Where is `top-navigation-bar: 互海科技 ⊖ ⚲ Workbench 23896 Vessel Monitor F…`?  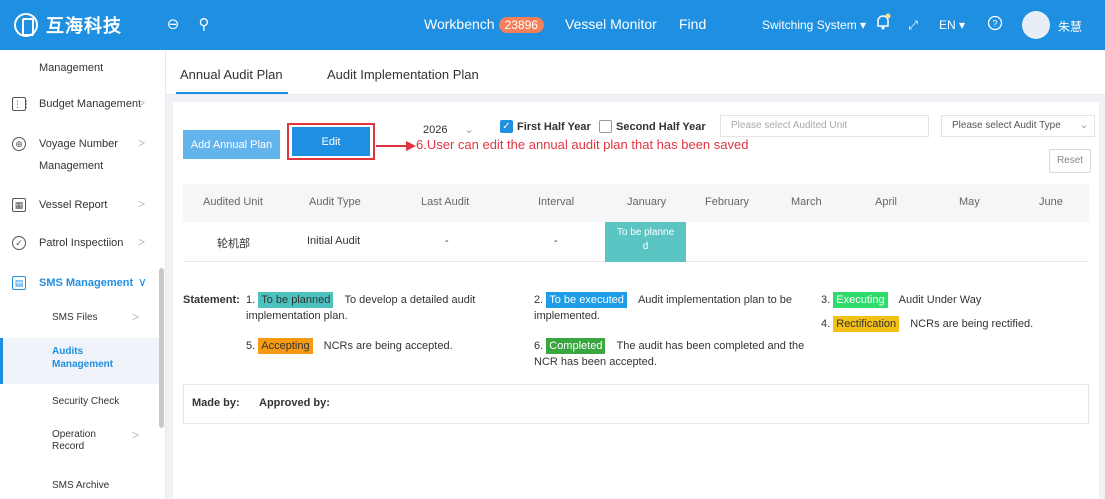
top-navigation-bar: 互海科技 ⊖ ⚲ Workbench 23896 Vessel Monitor F… is located at coordinates (552, 25).